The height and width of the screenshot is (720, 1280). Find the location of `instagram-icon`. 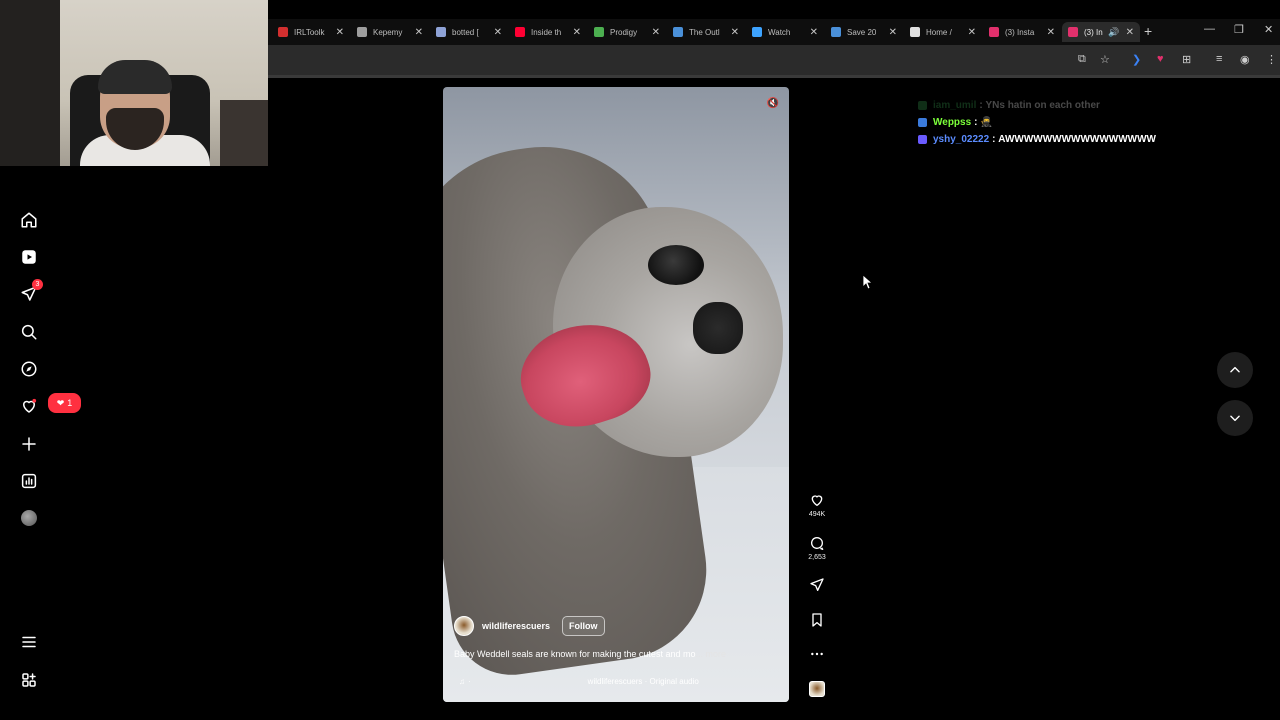

instagram-icon is located at coordinates (1073, 32).